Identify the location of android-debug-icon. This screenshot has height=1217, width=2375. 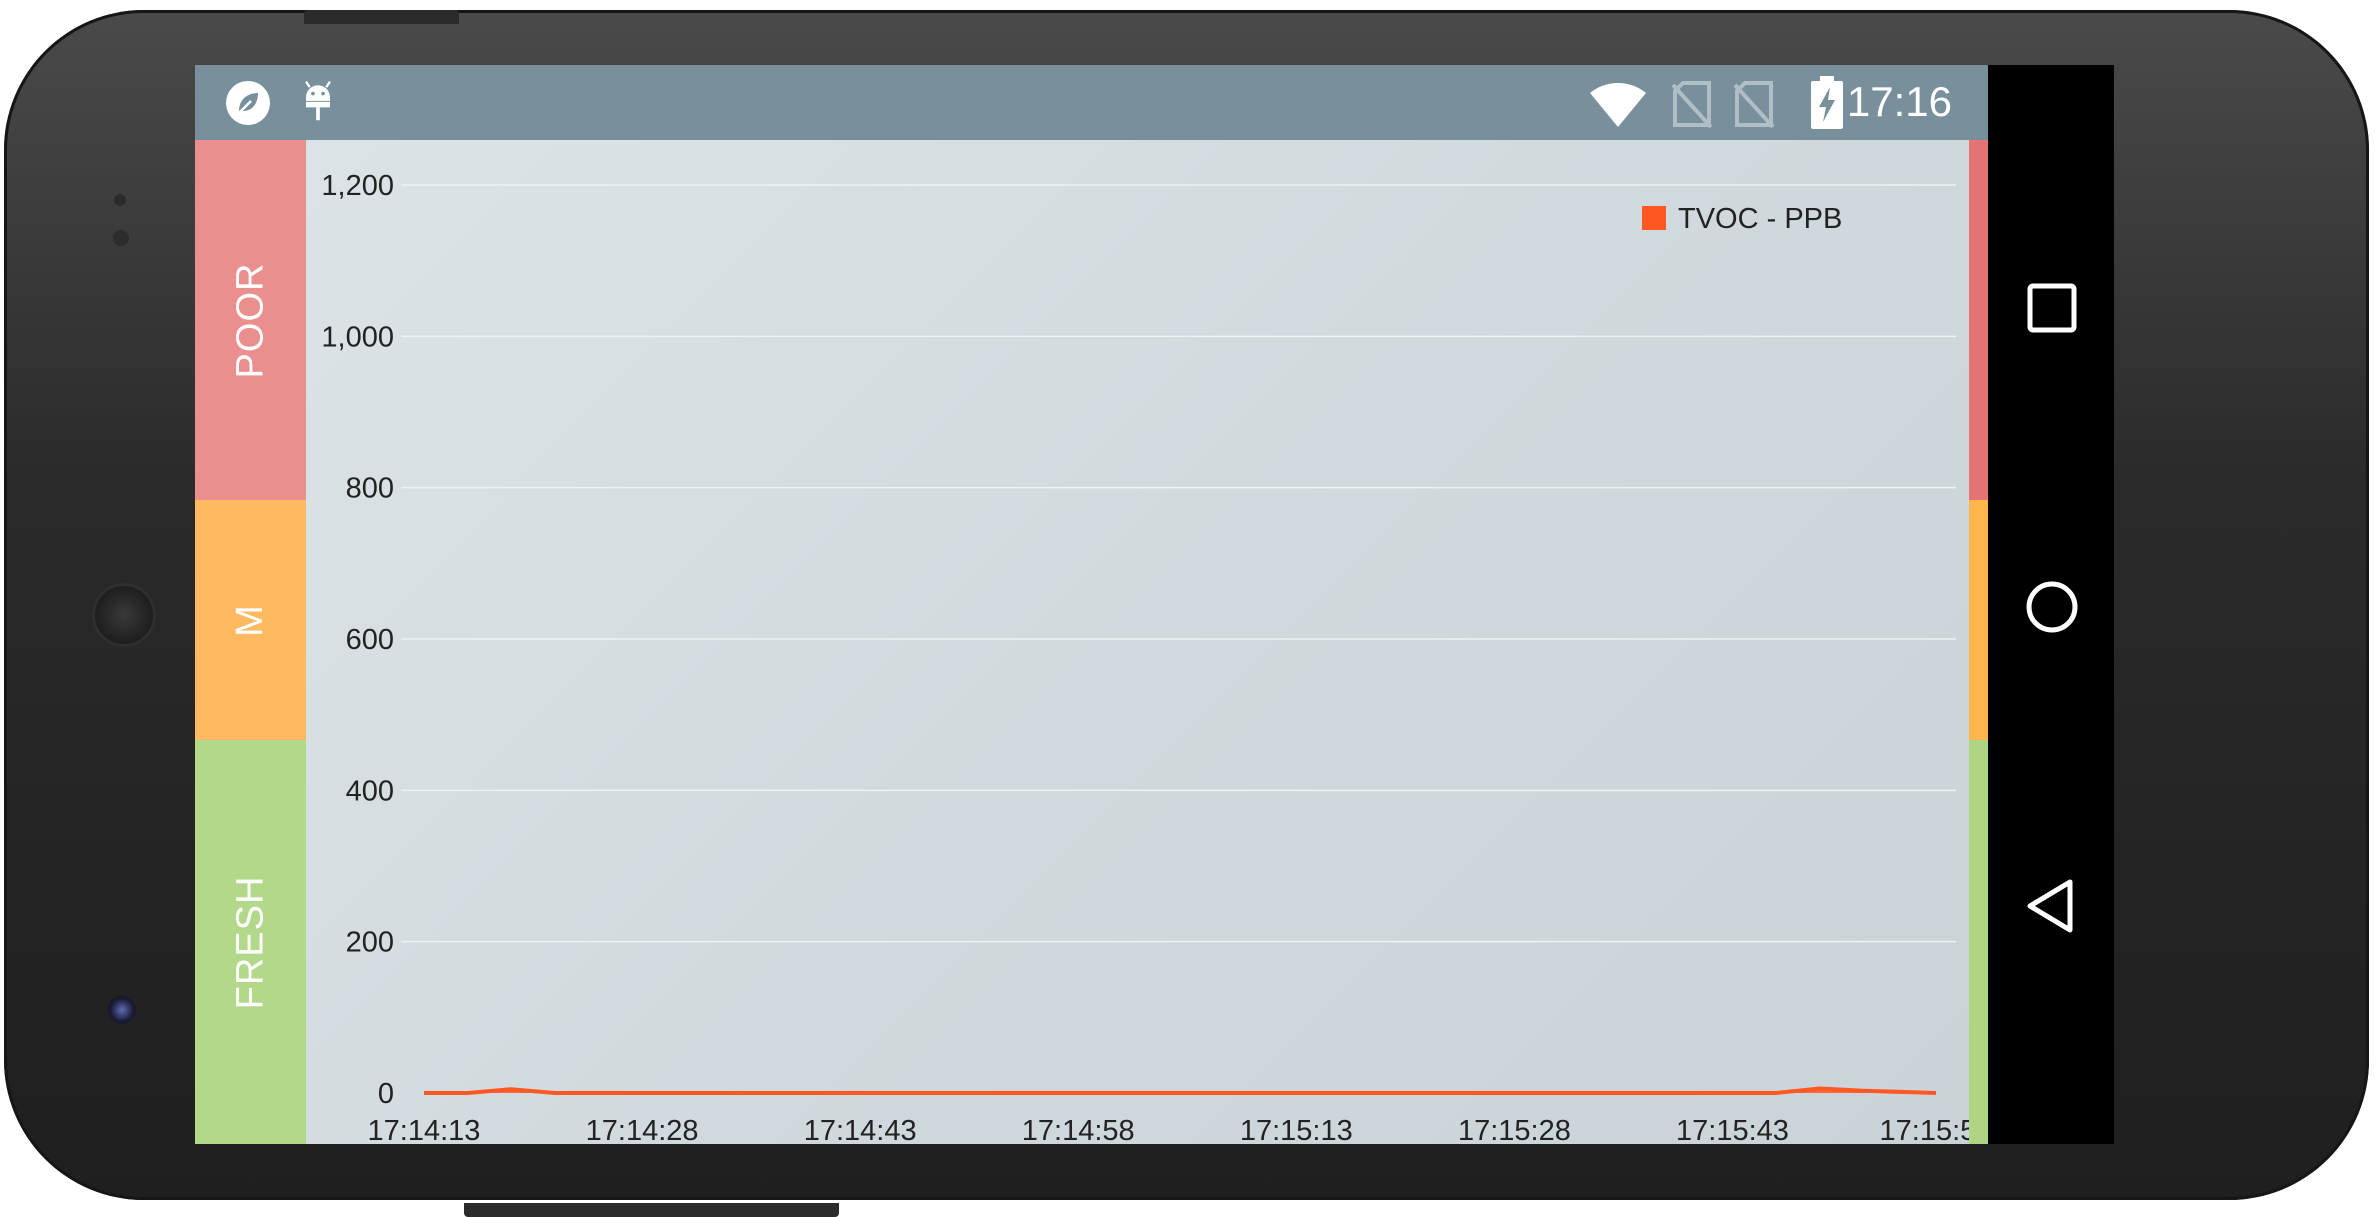
(318, 100).